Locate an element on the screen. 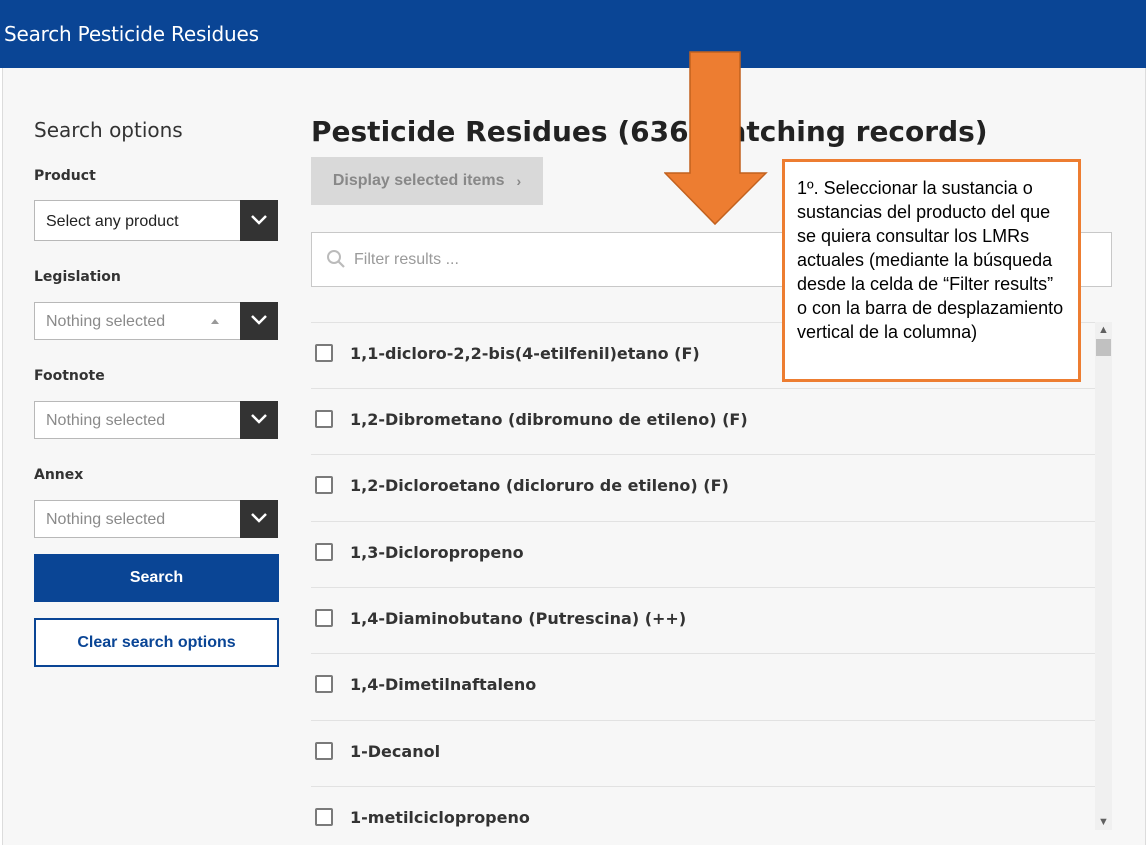  search-button: Search is located at coordinates (156, 578).